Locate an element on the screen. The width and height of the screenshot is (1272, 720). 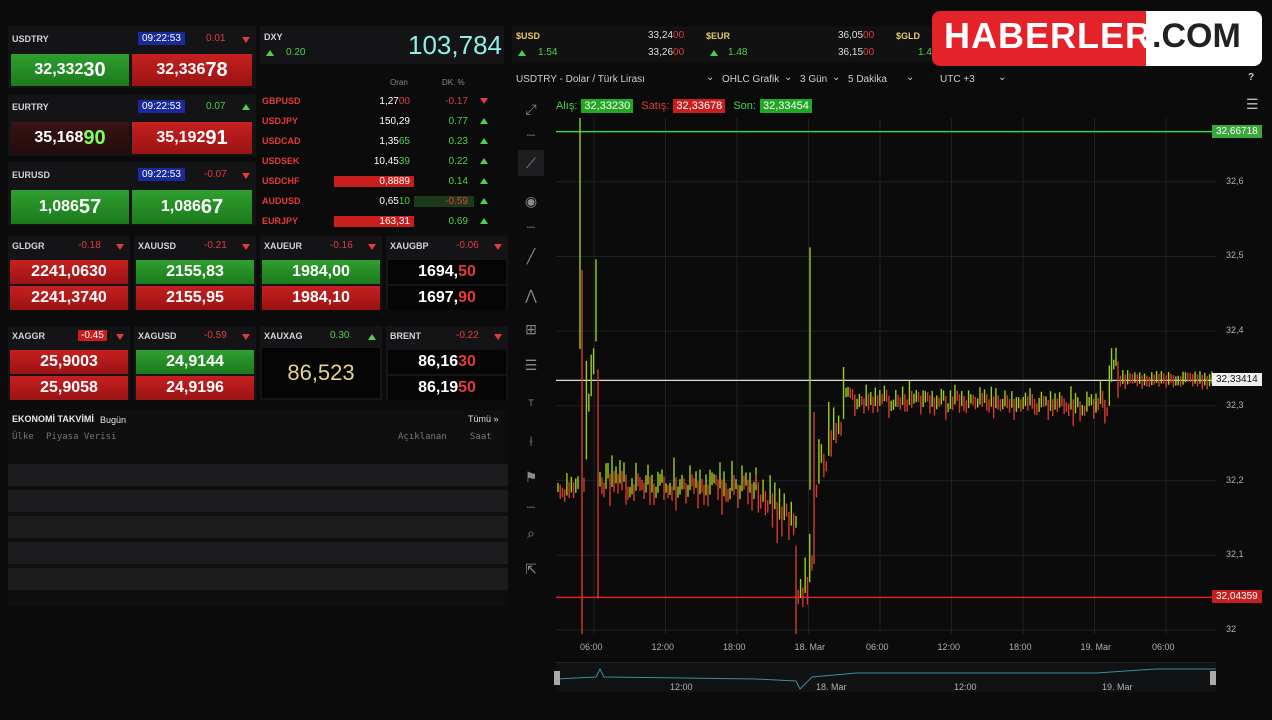
eurtry-panel: EURTRY 09:22:53 0.07 35,168 90 35,192 91 is located at coordinates (132, 125).